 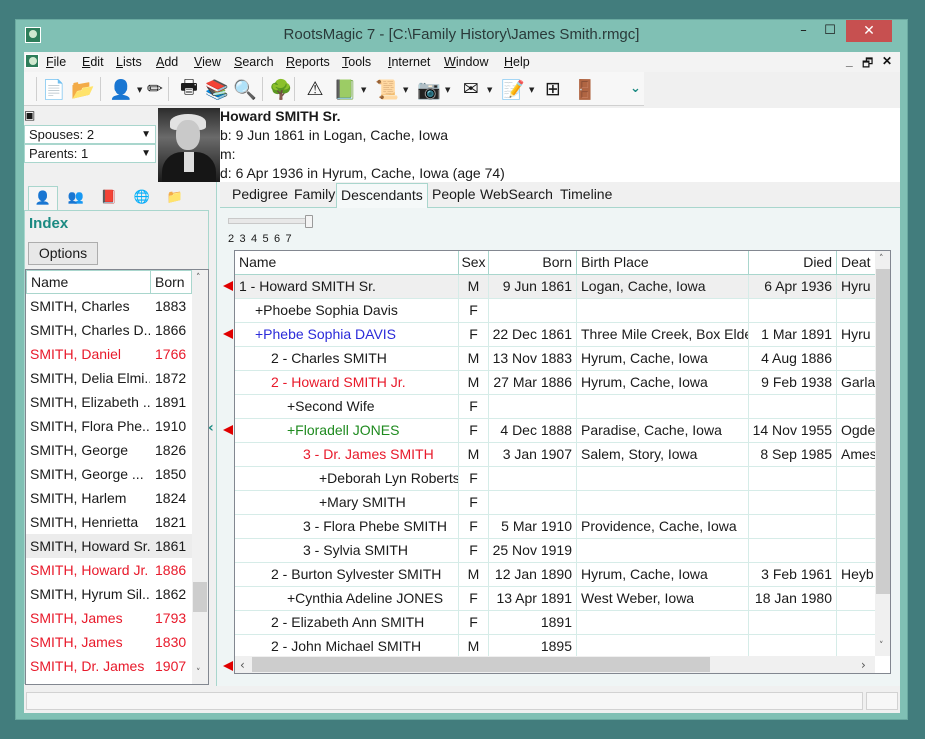 I want to click on index-list-item: SMITH, Elizabeth ... 1891, so click(x=109, y=402).